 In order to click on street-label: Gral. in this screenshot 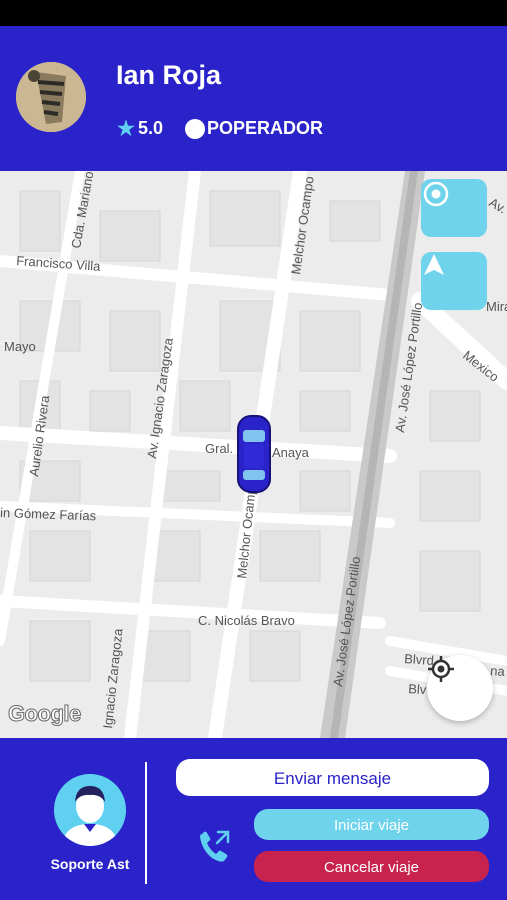, I will do `click(219, 448)`.